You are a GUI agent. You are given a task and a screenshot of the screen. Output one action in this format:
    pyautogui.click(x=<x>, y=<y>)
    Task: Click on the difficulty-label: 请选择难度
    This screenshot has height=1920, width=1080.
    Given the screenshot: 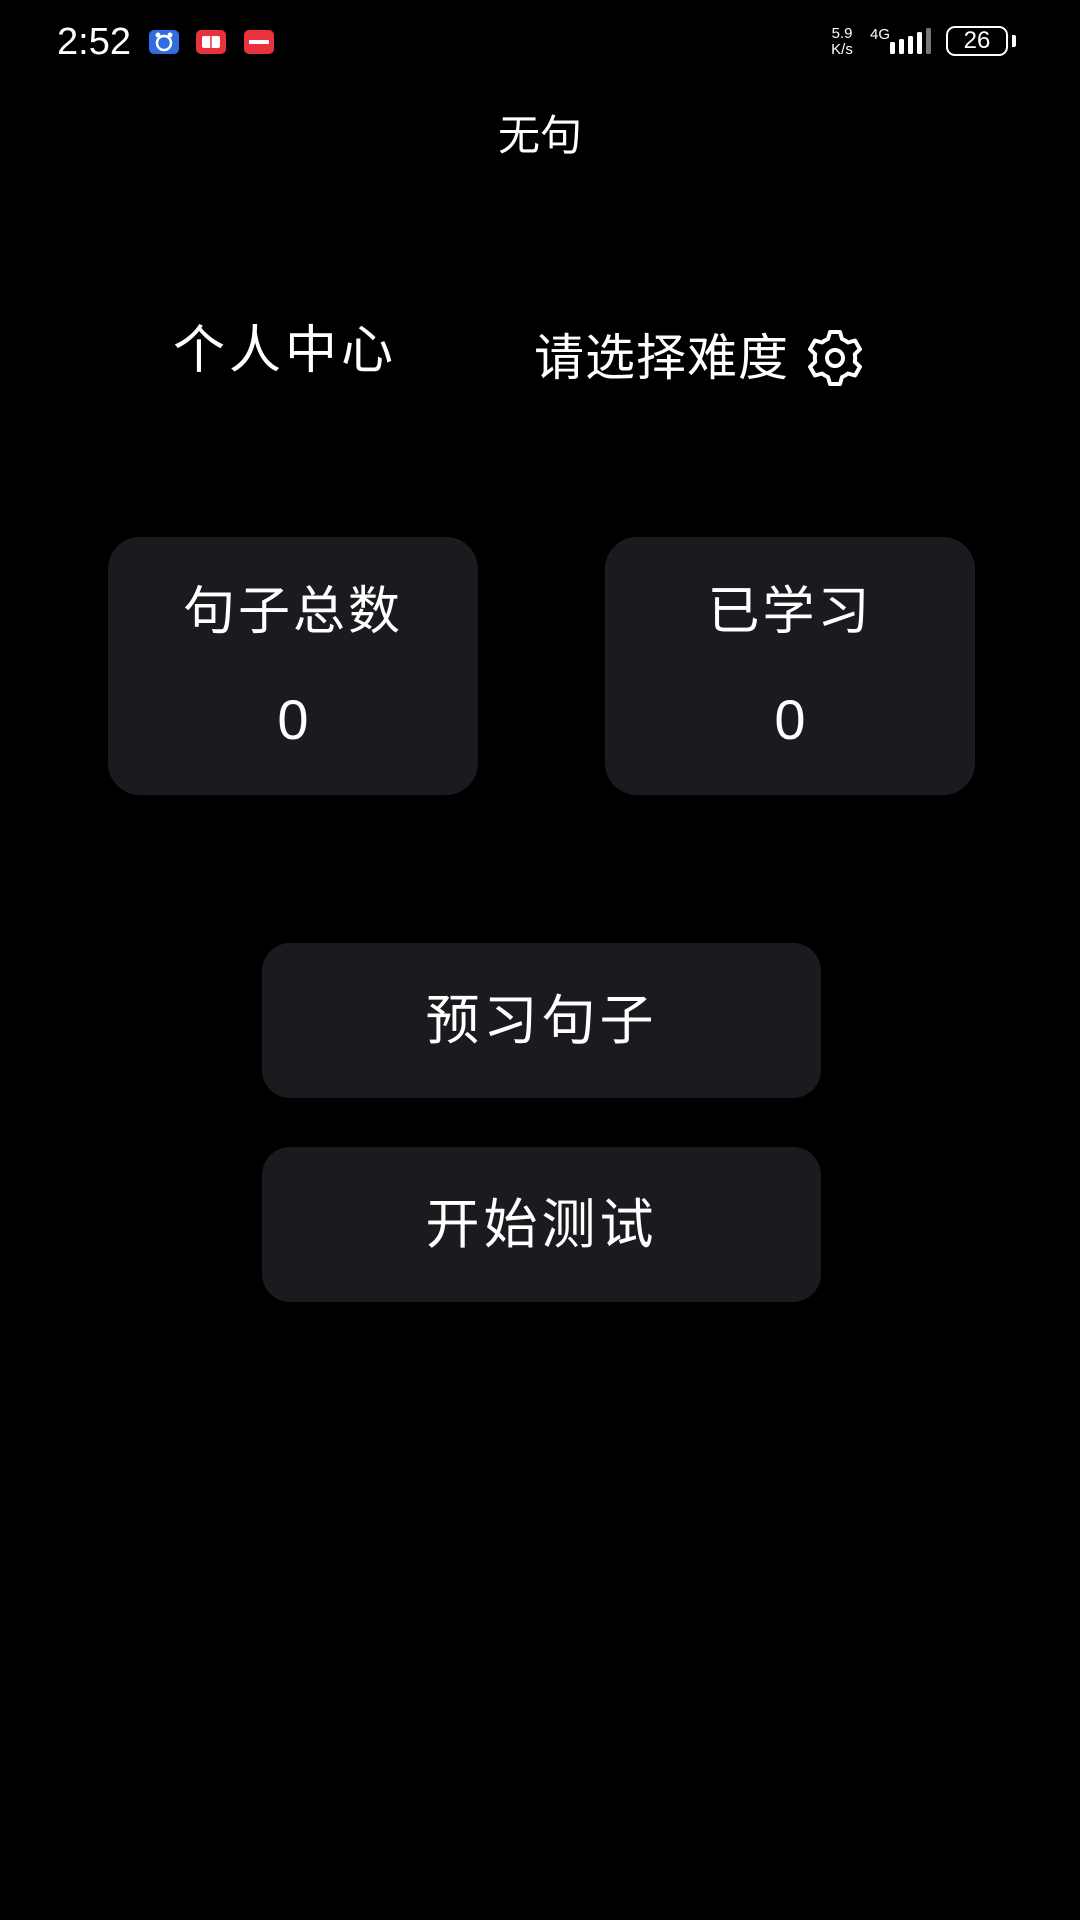 What is the action you would take?
    pyautogui.click(x=661, y=358)
    